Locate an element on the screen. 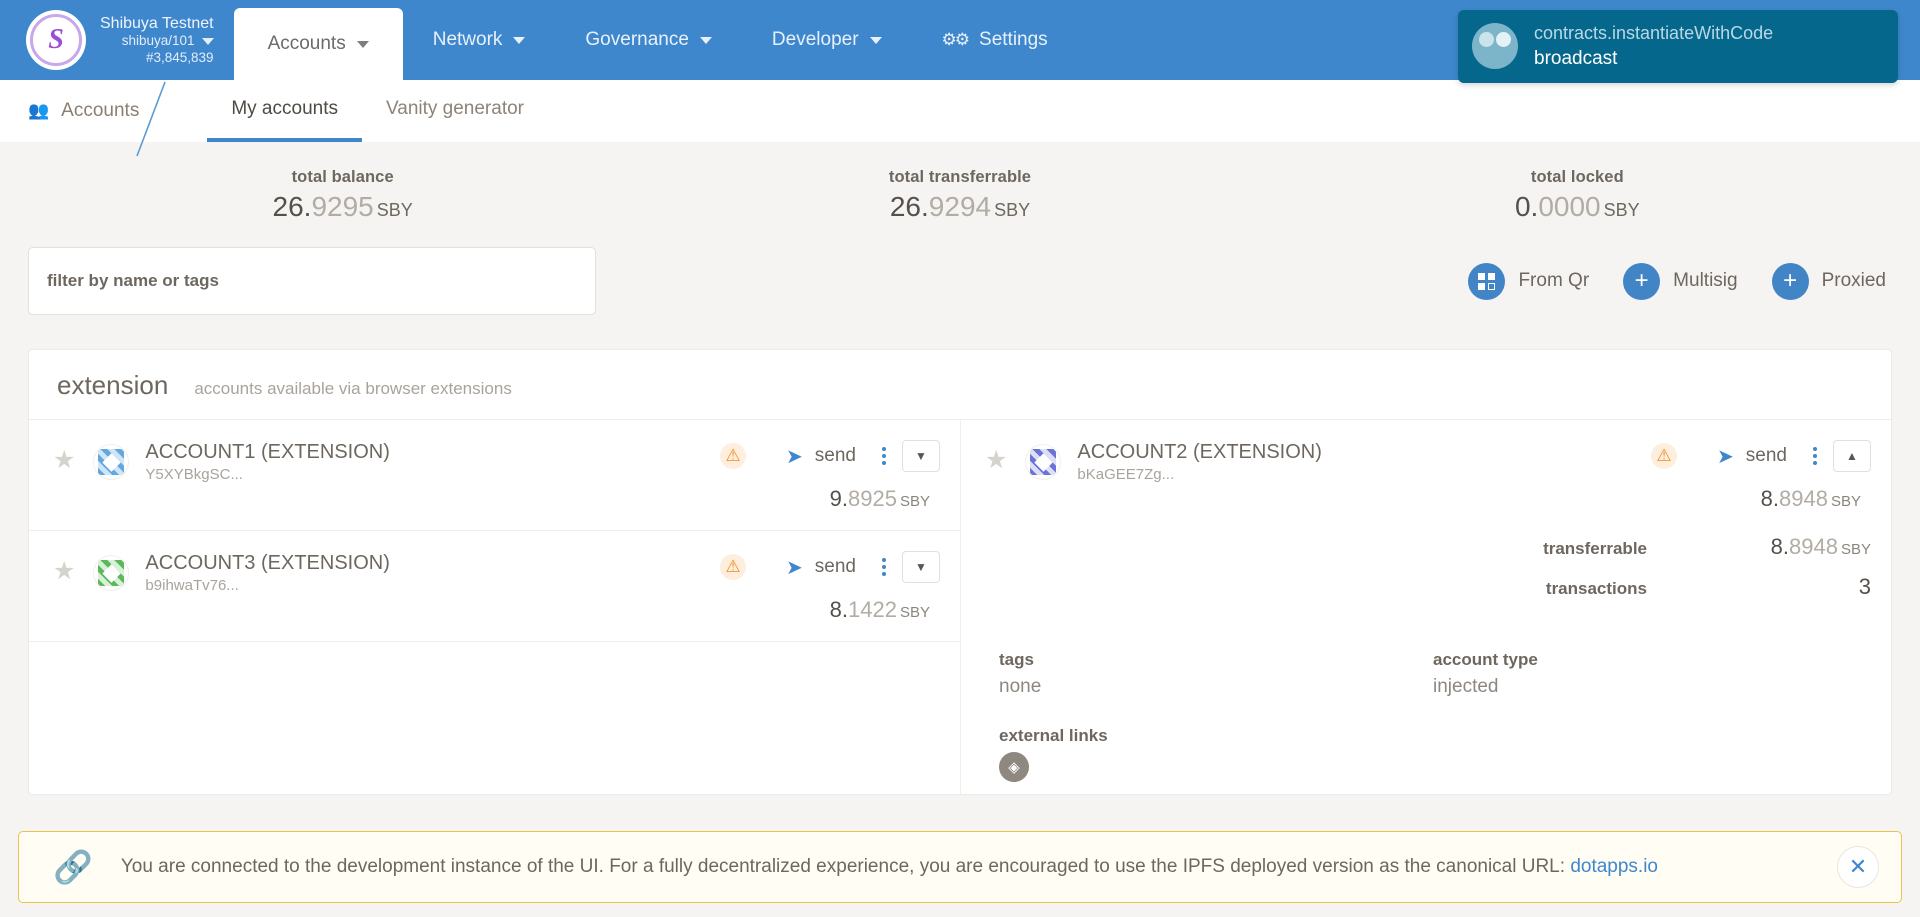  send-label: send is located at coordinates (835, 455).